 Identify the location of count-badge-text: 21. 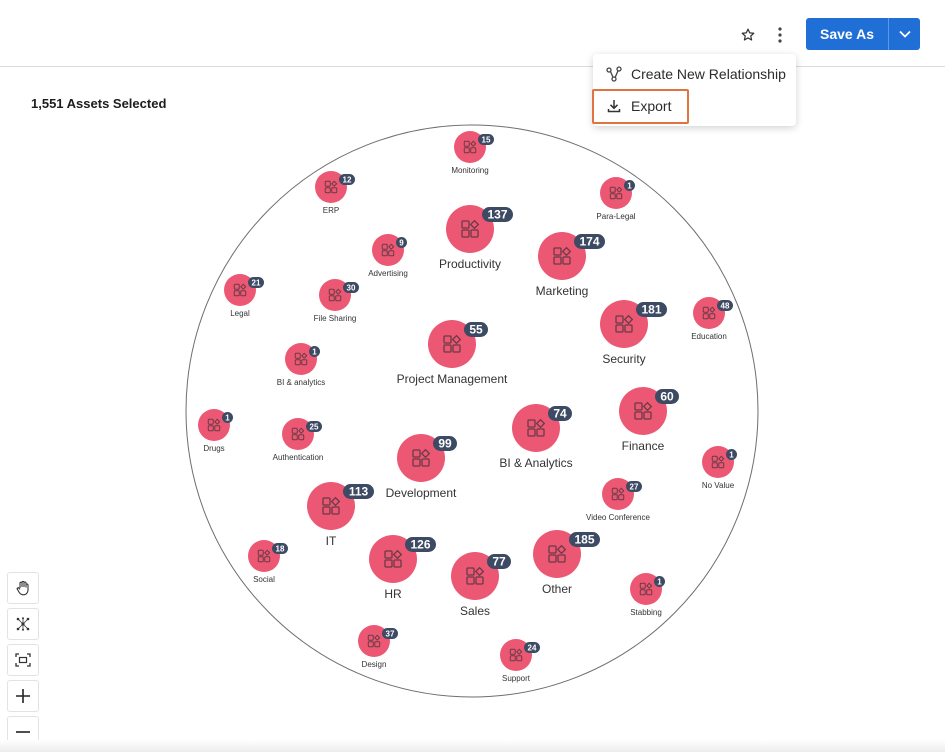
(256, 283).